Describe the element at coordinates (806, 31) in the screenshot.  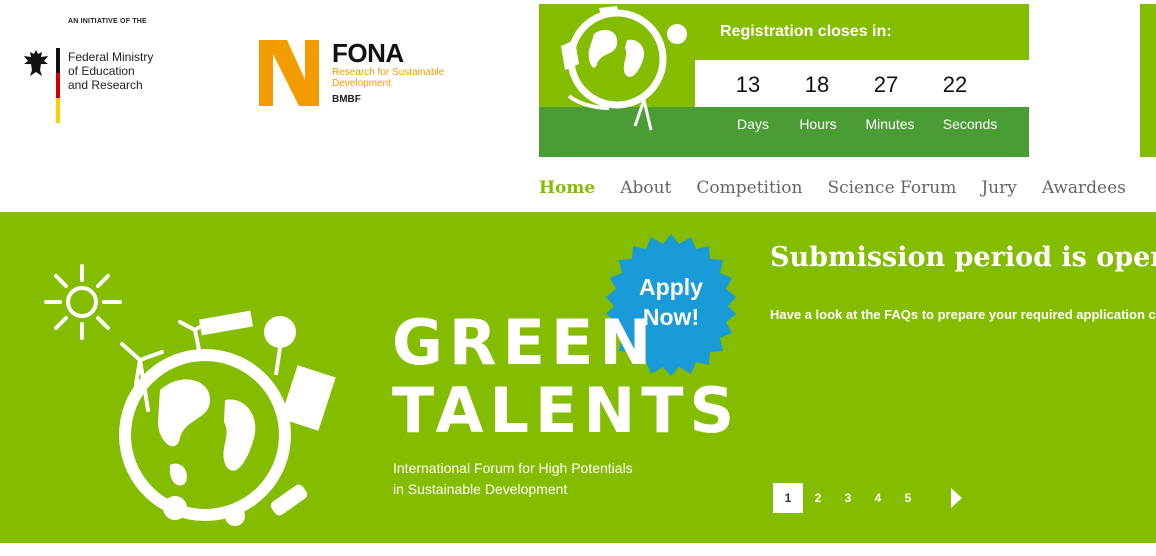
I see `countdown-label: Registration closes in:` at that location.